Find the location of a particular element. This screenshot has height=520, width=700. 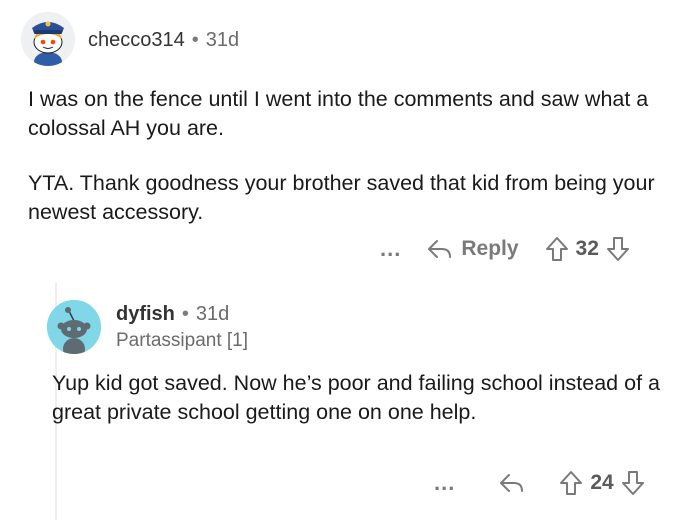

username-link: checco314 is located at coordinates (136, 40).